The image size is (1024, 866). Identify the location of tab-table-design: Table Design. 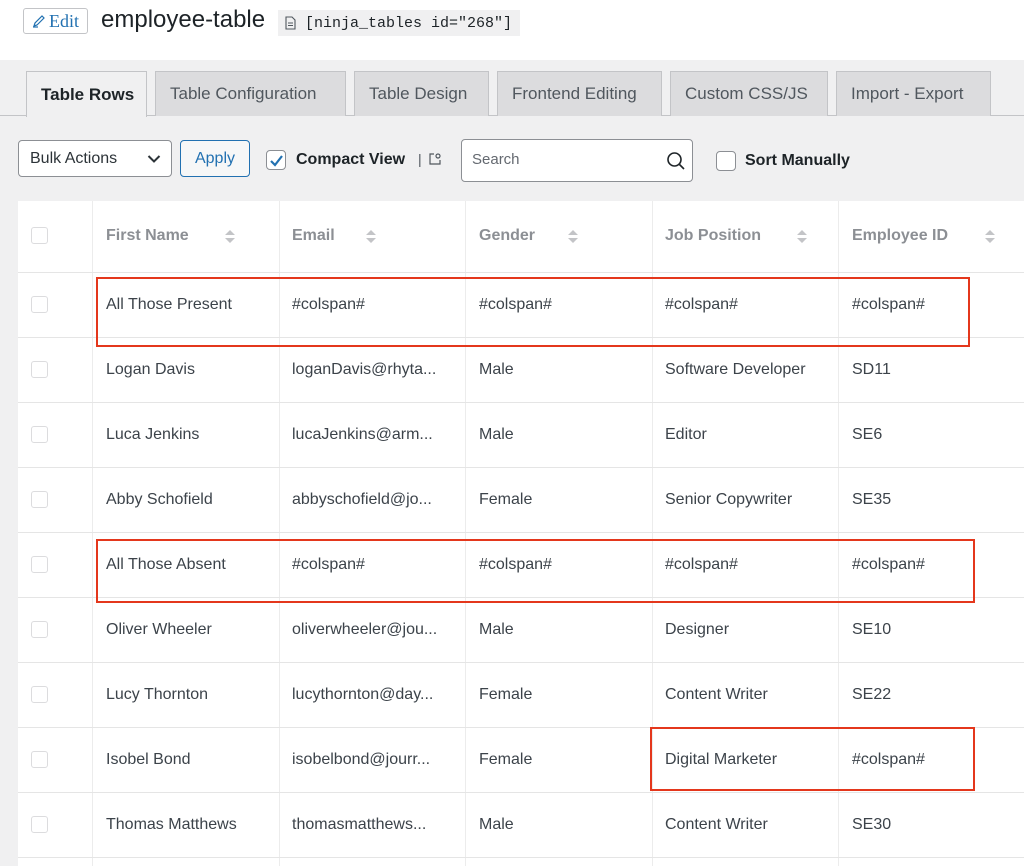
(421, 93).